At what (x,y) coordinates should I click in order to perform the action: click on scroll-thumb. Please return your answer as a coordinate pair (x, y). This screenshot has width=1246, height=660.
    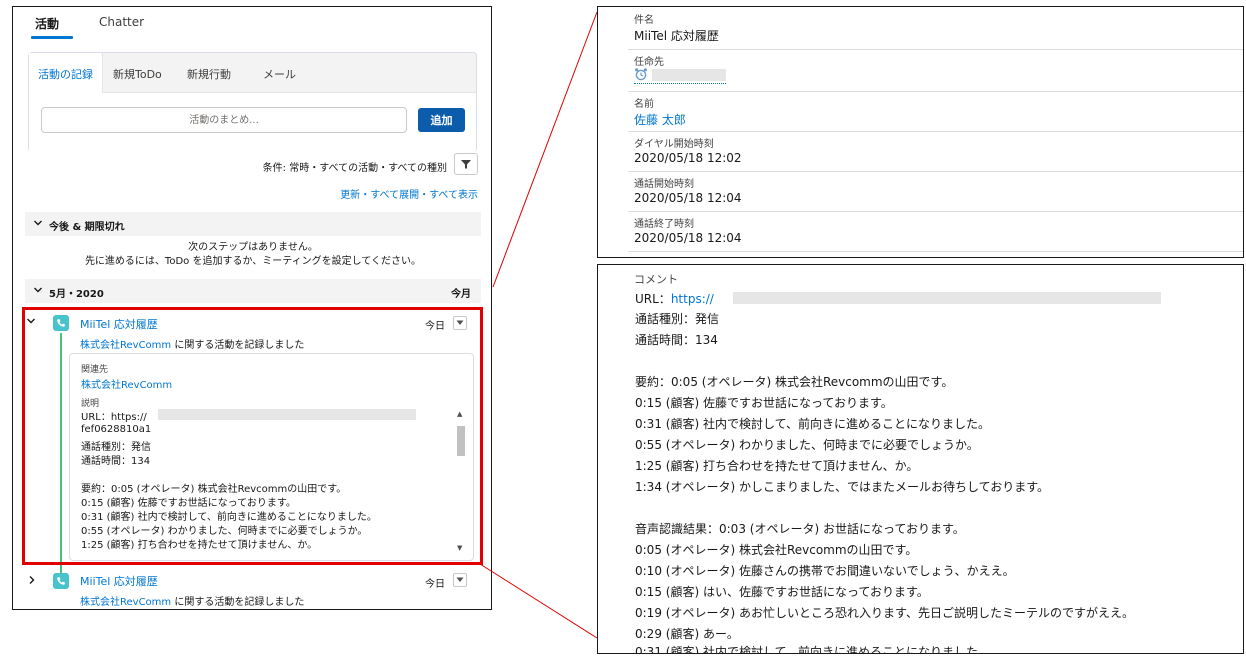
    Looking at the image, I should click on (461, 441).